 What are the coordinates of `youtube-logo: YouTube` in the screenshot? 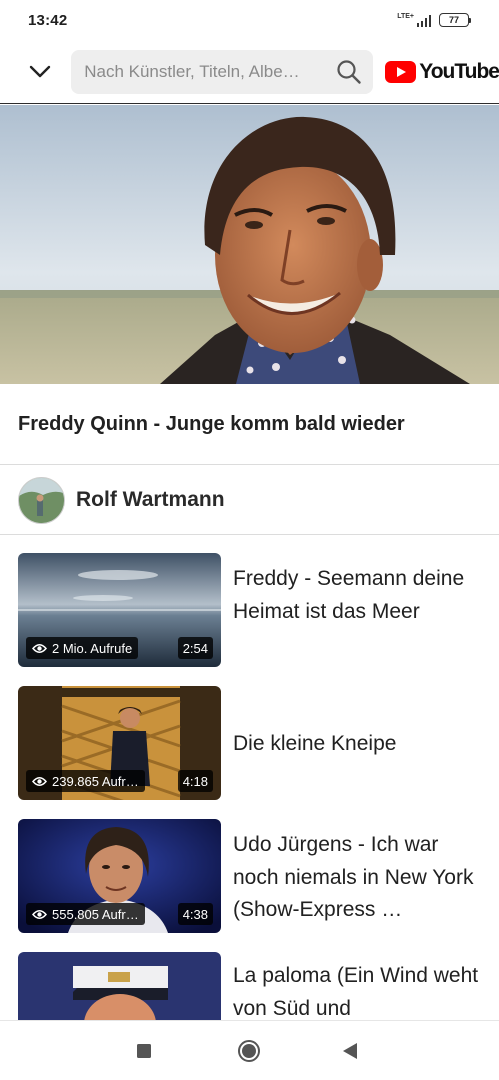 It's located at (442, 72).